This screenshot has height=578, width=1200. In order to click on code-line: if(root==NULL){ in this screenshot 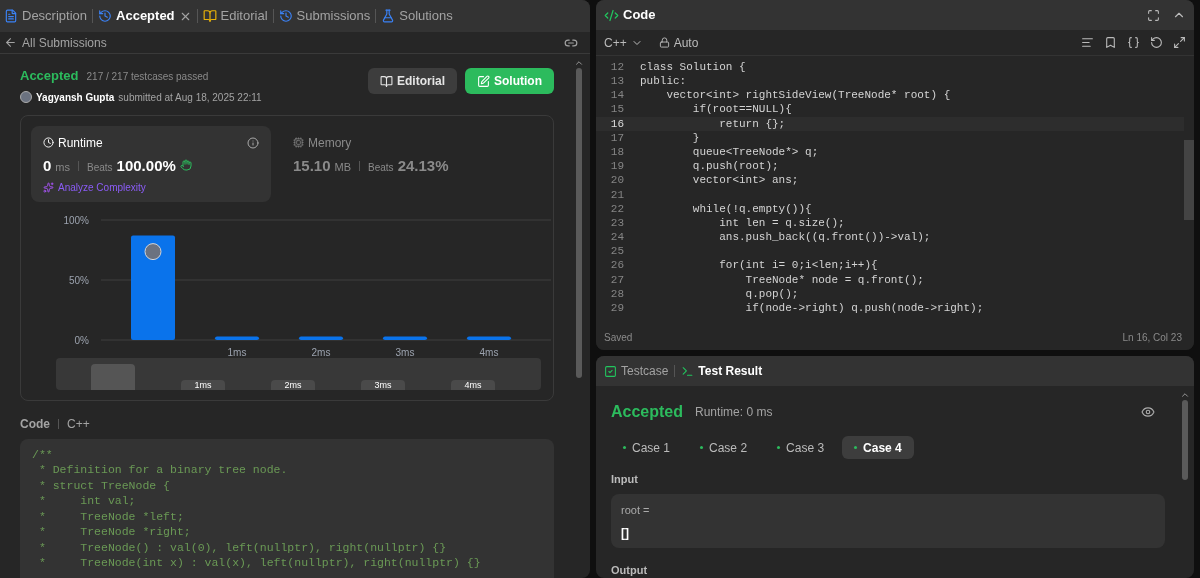, I will do `click(741, 110)`.